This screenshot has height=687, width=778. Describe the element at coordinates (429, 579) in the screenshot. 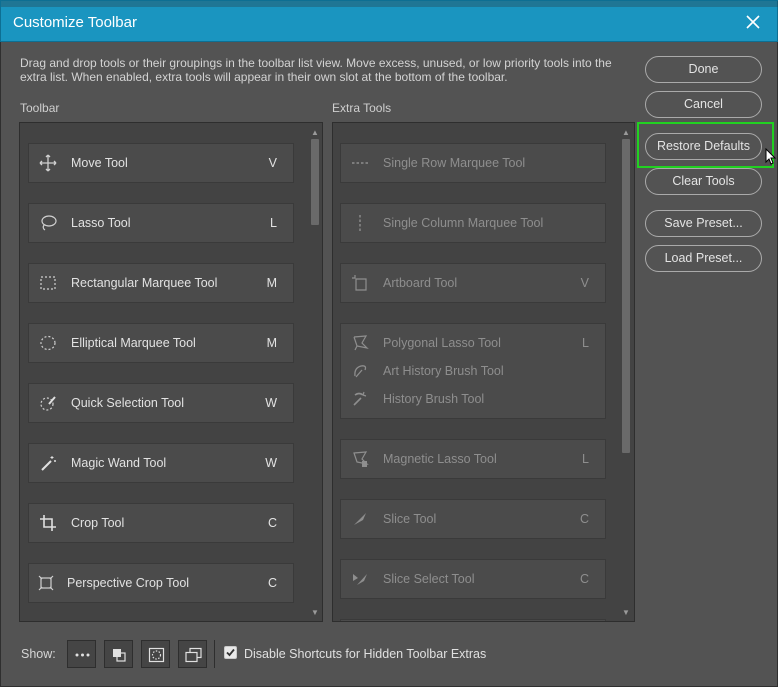

I see `tool-name: Slice Select Tool` at that location.